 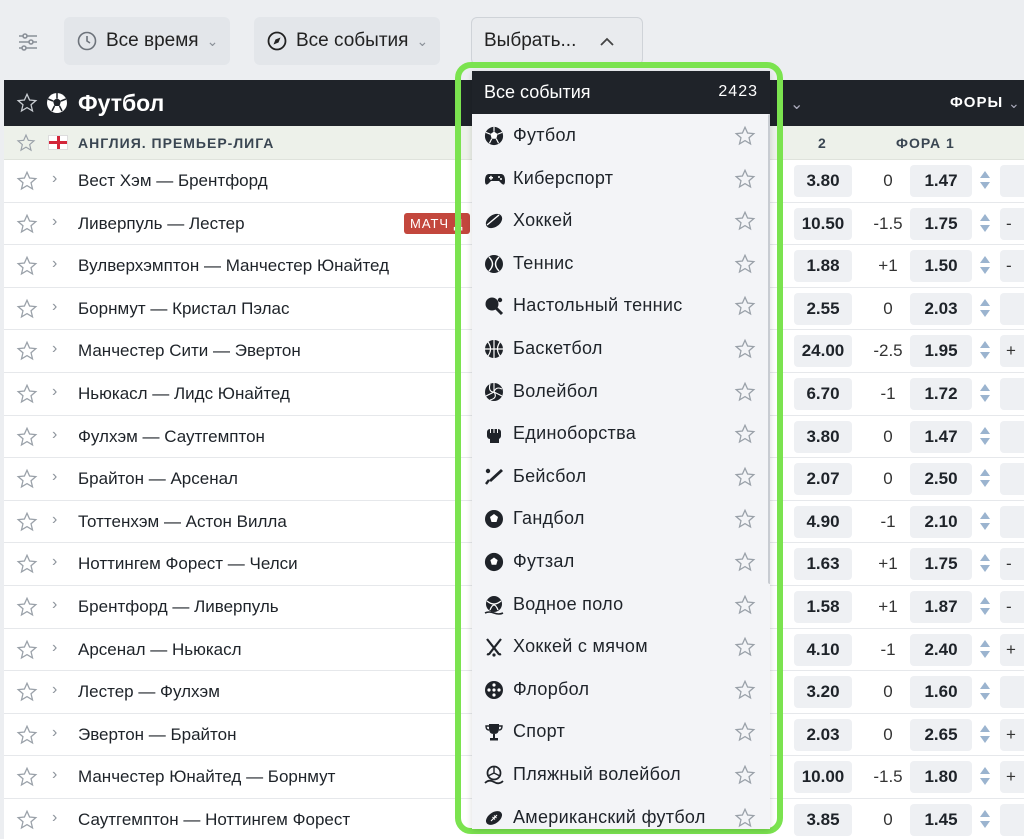 What do you see at coordinates (941, 692) in the screenshot?
I see `fora-1-button: 1.60` at bounding box center [941, 692].